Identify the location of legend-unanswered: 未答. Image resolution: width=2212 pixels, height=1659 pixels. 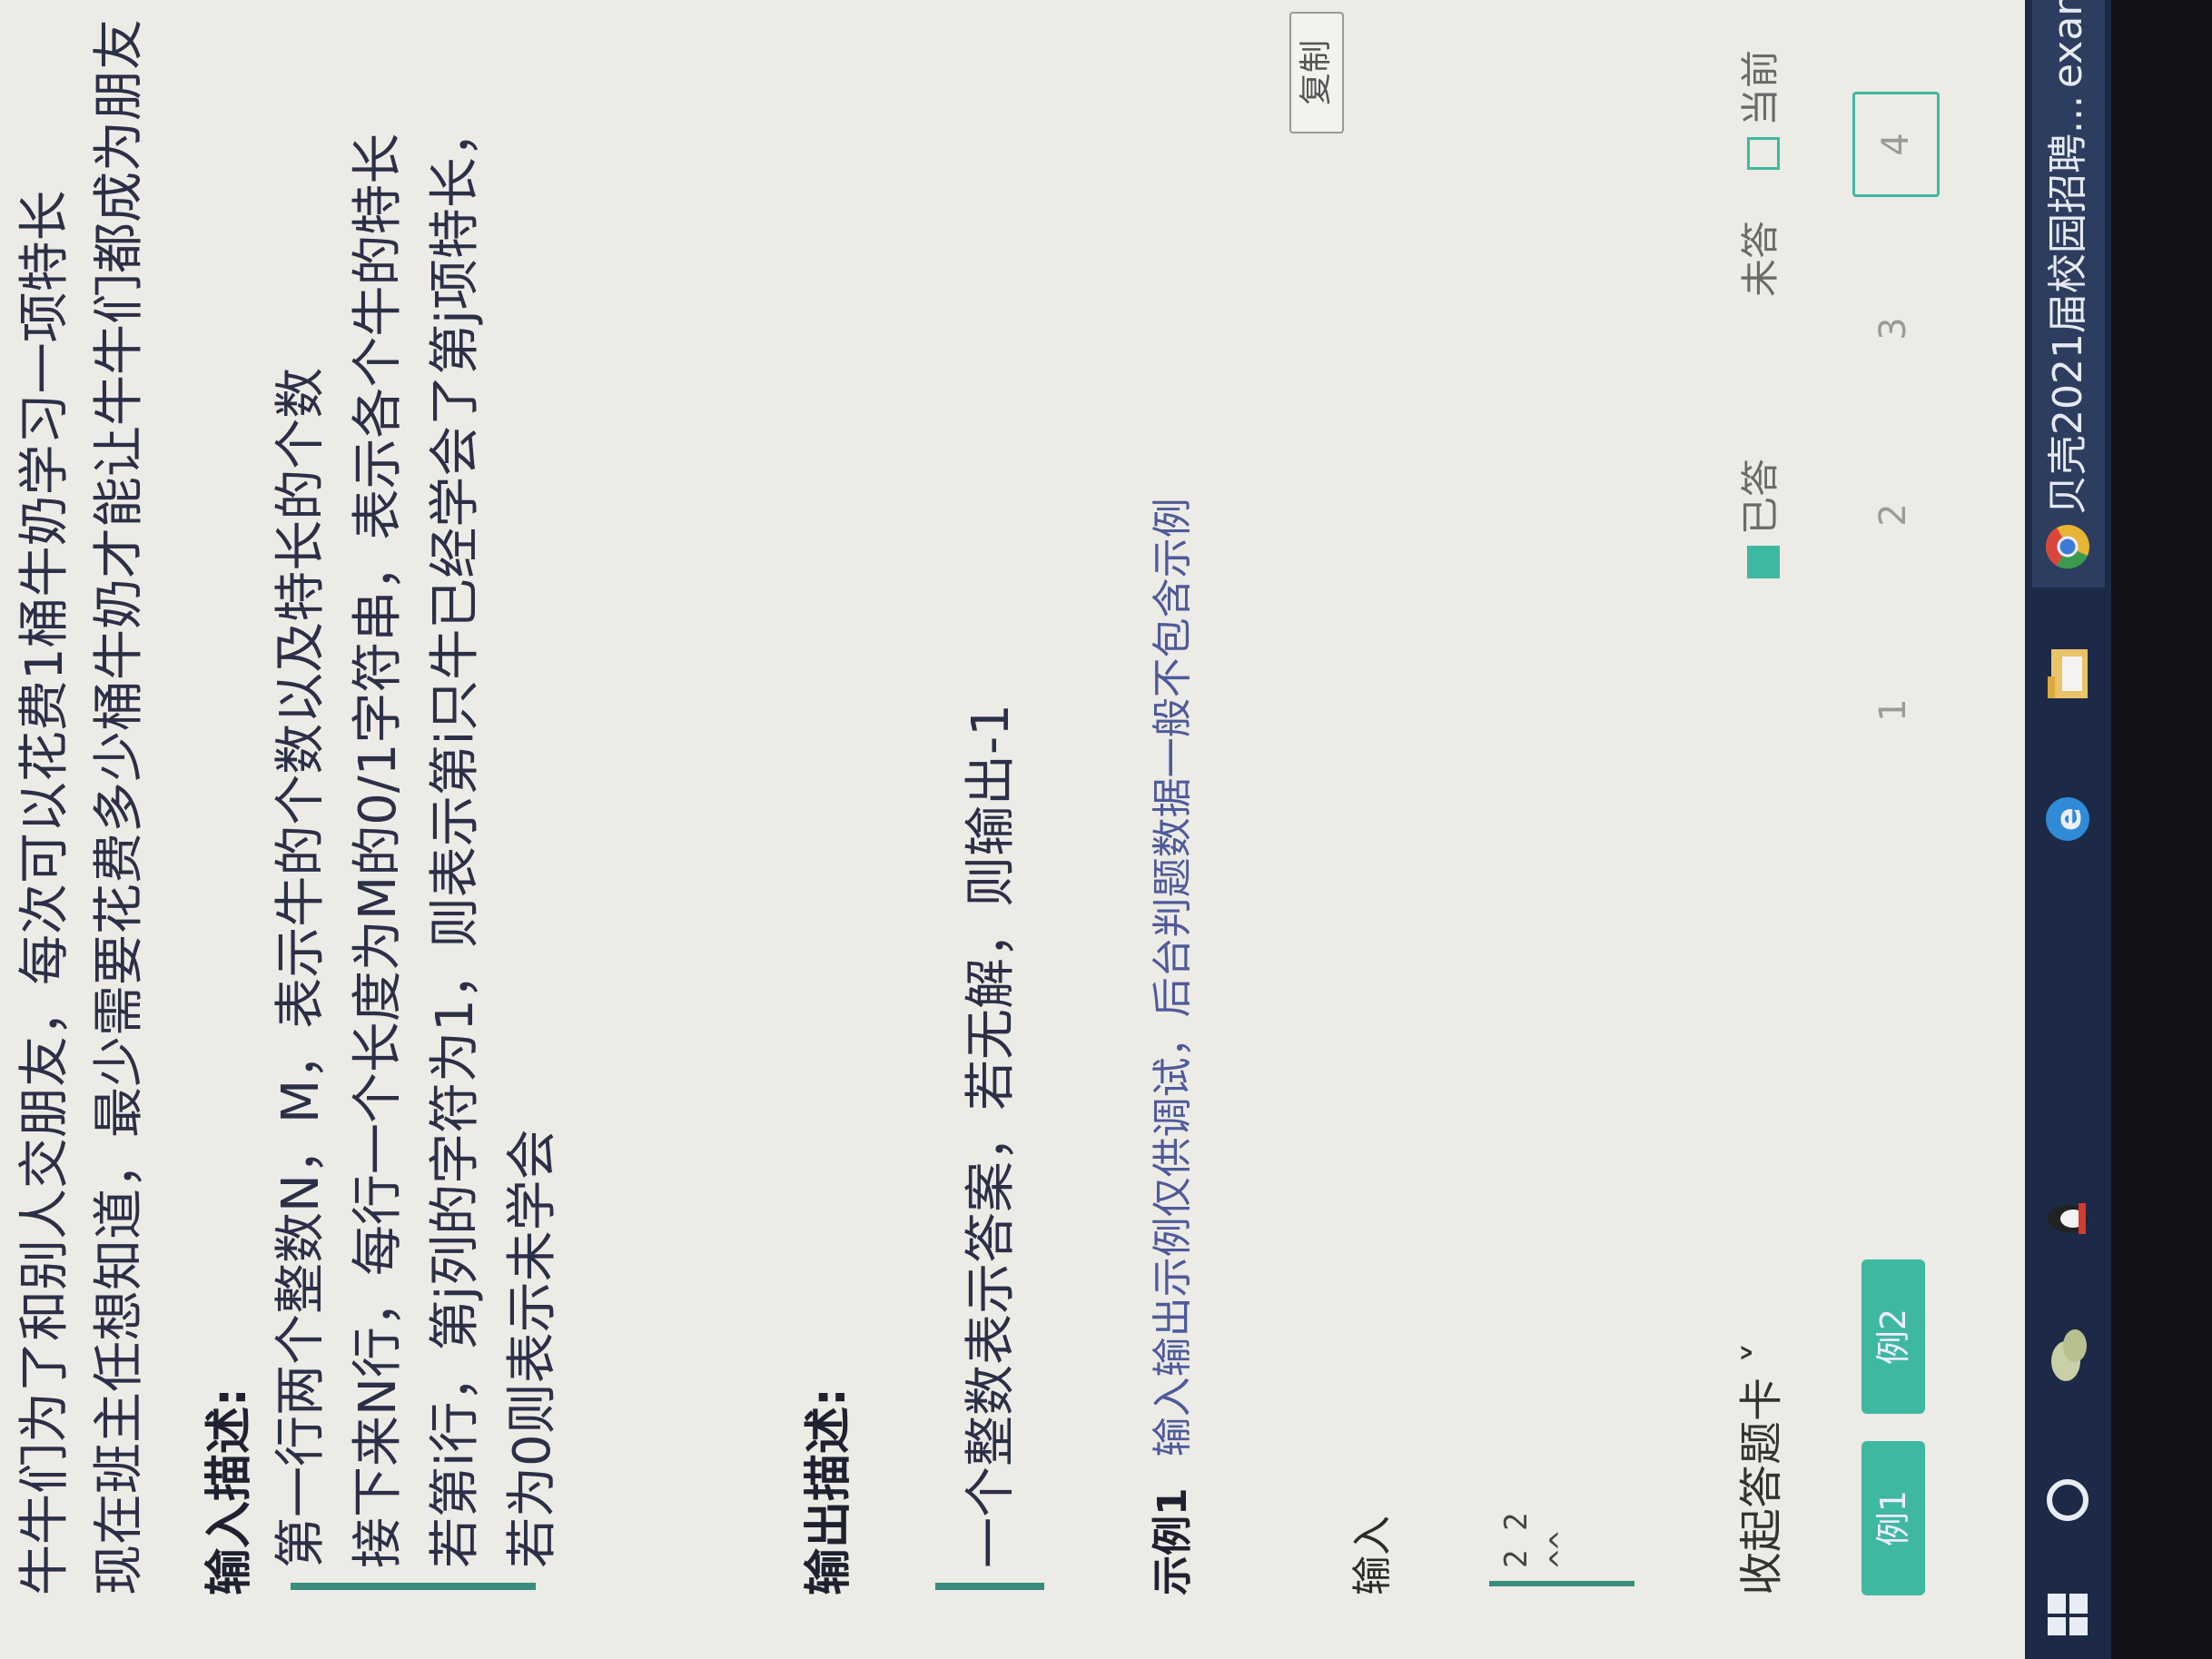
(1758, 259).